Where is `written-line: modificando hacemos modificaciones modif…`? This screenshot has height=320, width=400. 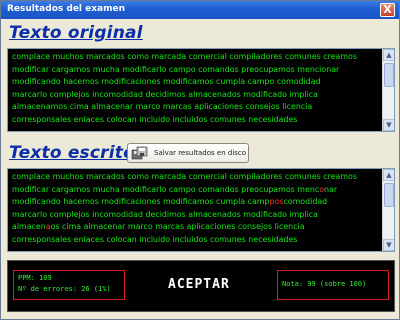 written-line: modificando hacemos modificaciones modif… is located at coordinates (196, 202).